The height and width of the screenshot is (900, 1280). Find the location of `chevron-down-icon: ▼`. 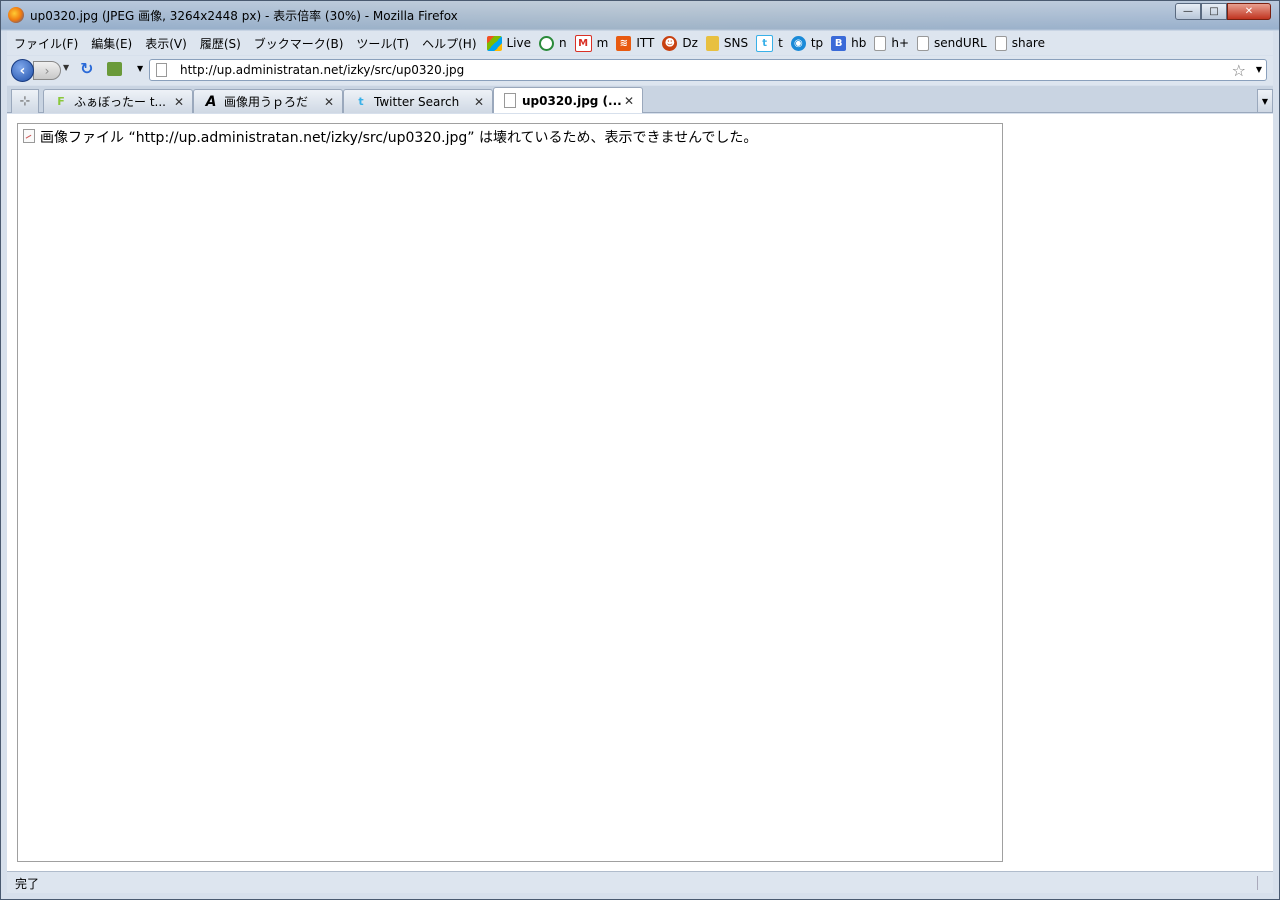

chevron-down-icon: ▼ is located at coordinates (140, 68).